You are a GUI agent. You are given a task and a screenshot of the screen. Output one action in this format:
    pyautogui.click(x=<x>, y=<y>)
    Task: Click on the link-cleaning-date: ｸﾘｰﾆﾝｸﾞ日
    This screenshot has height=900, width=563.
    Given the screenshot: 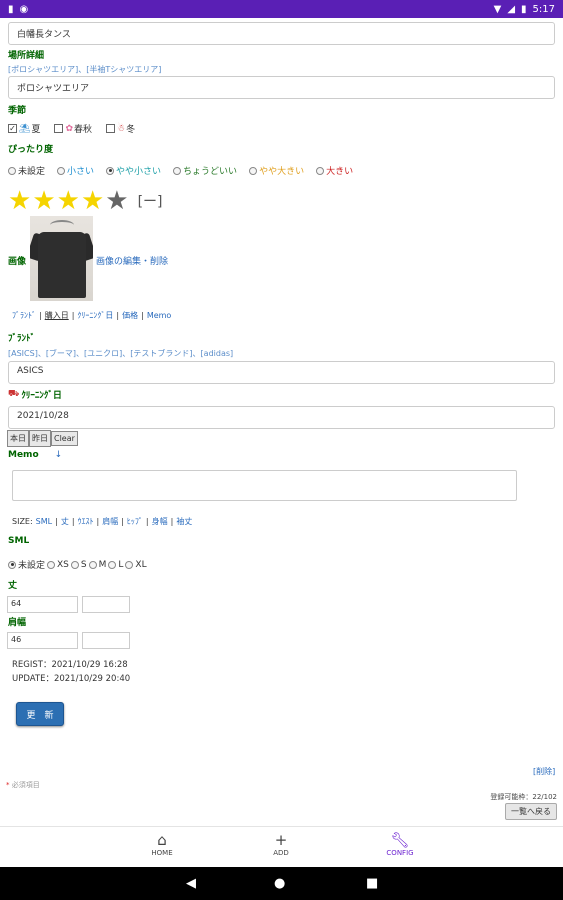 What is the action you would take?
    pyautogui.click(x=95, y=315)
    